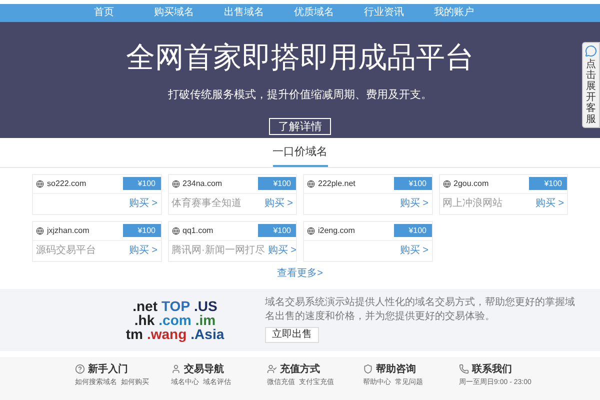  What do you see at coordinates (218, 251) in the screenshot?
I see `domain-description: 腾讯网·新闻一网打尽` at bounding box center [218, 251].